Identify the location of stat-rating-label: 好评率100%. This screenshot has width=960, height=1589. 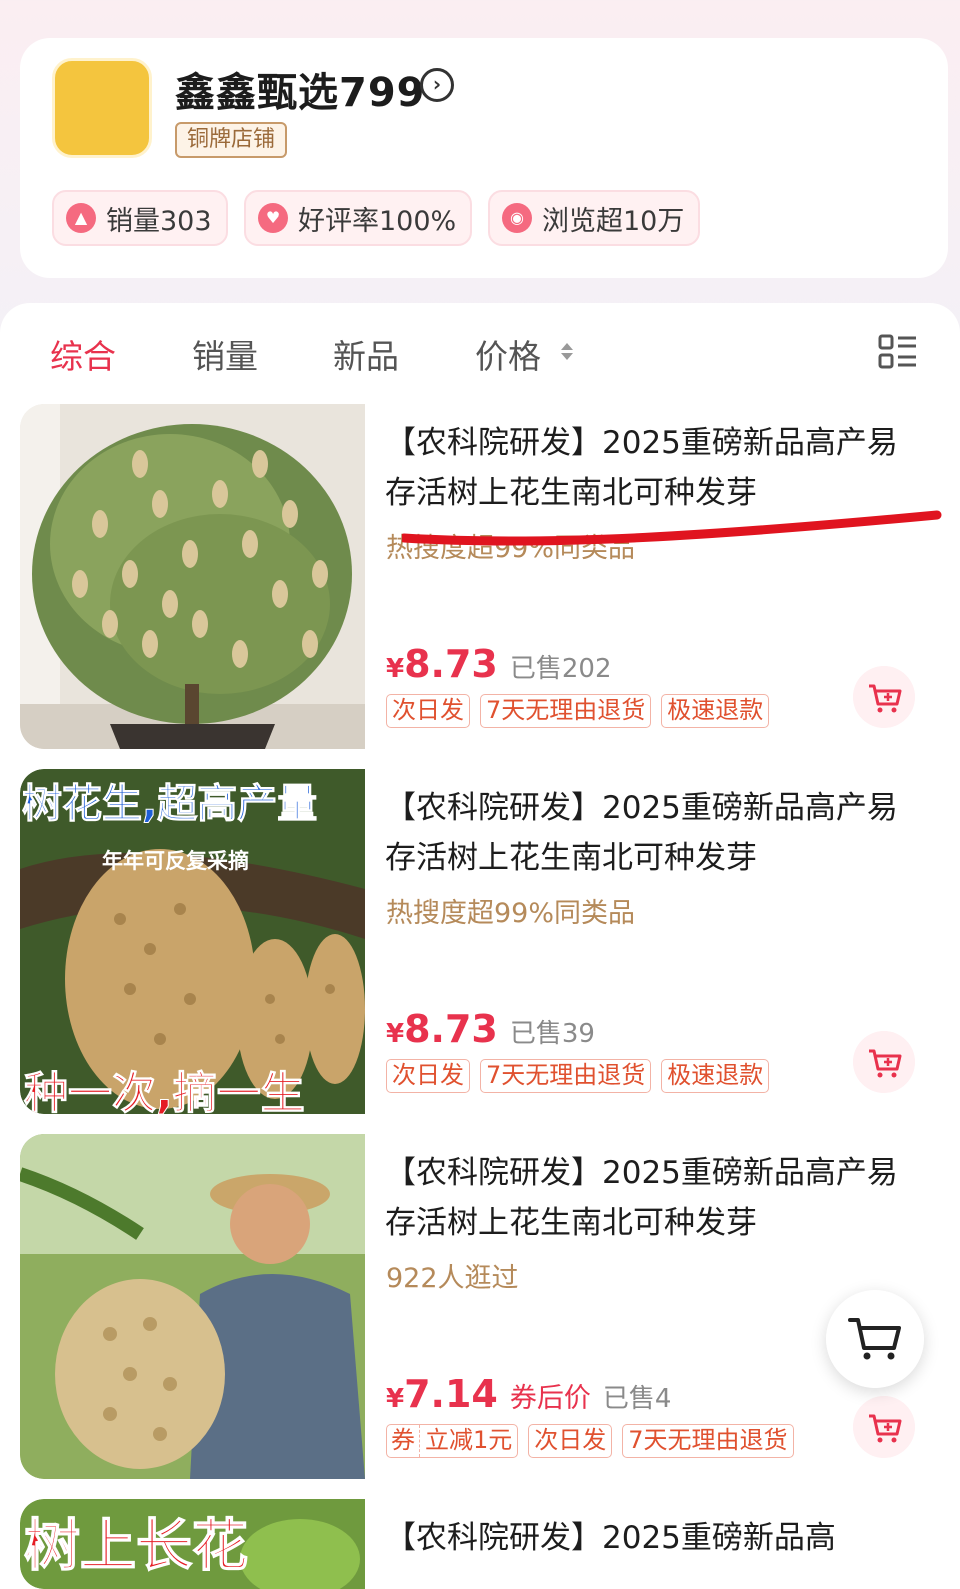
(377, 221).